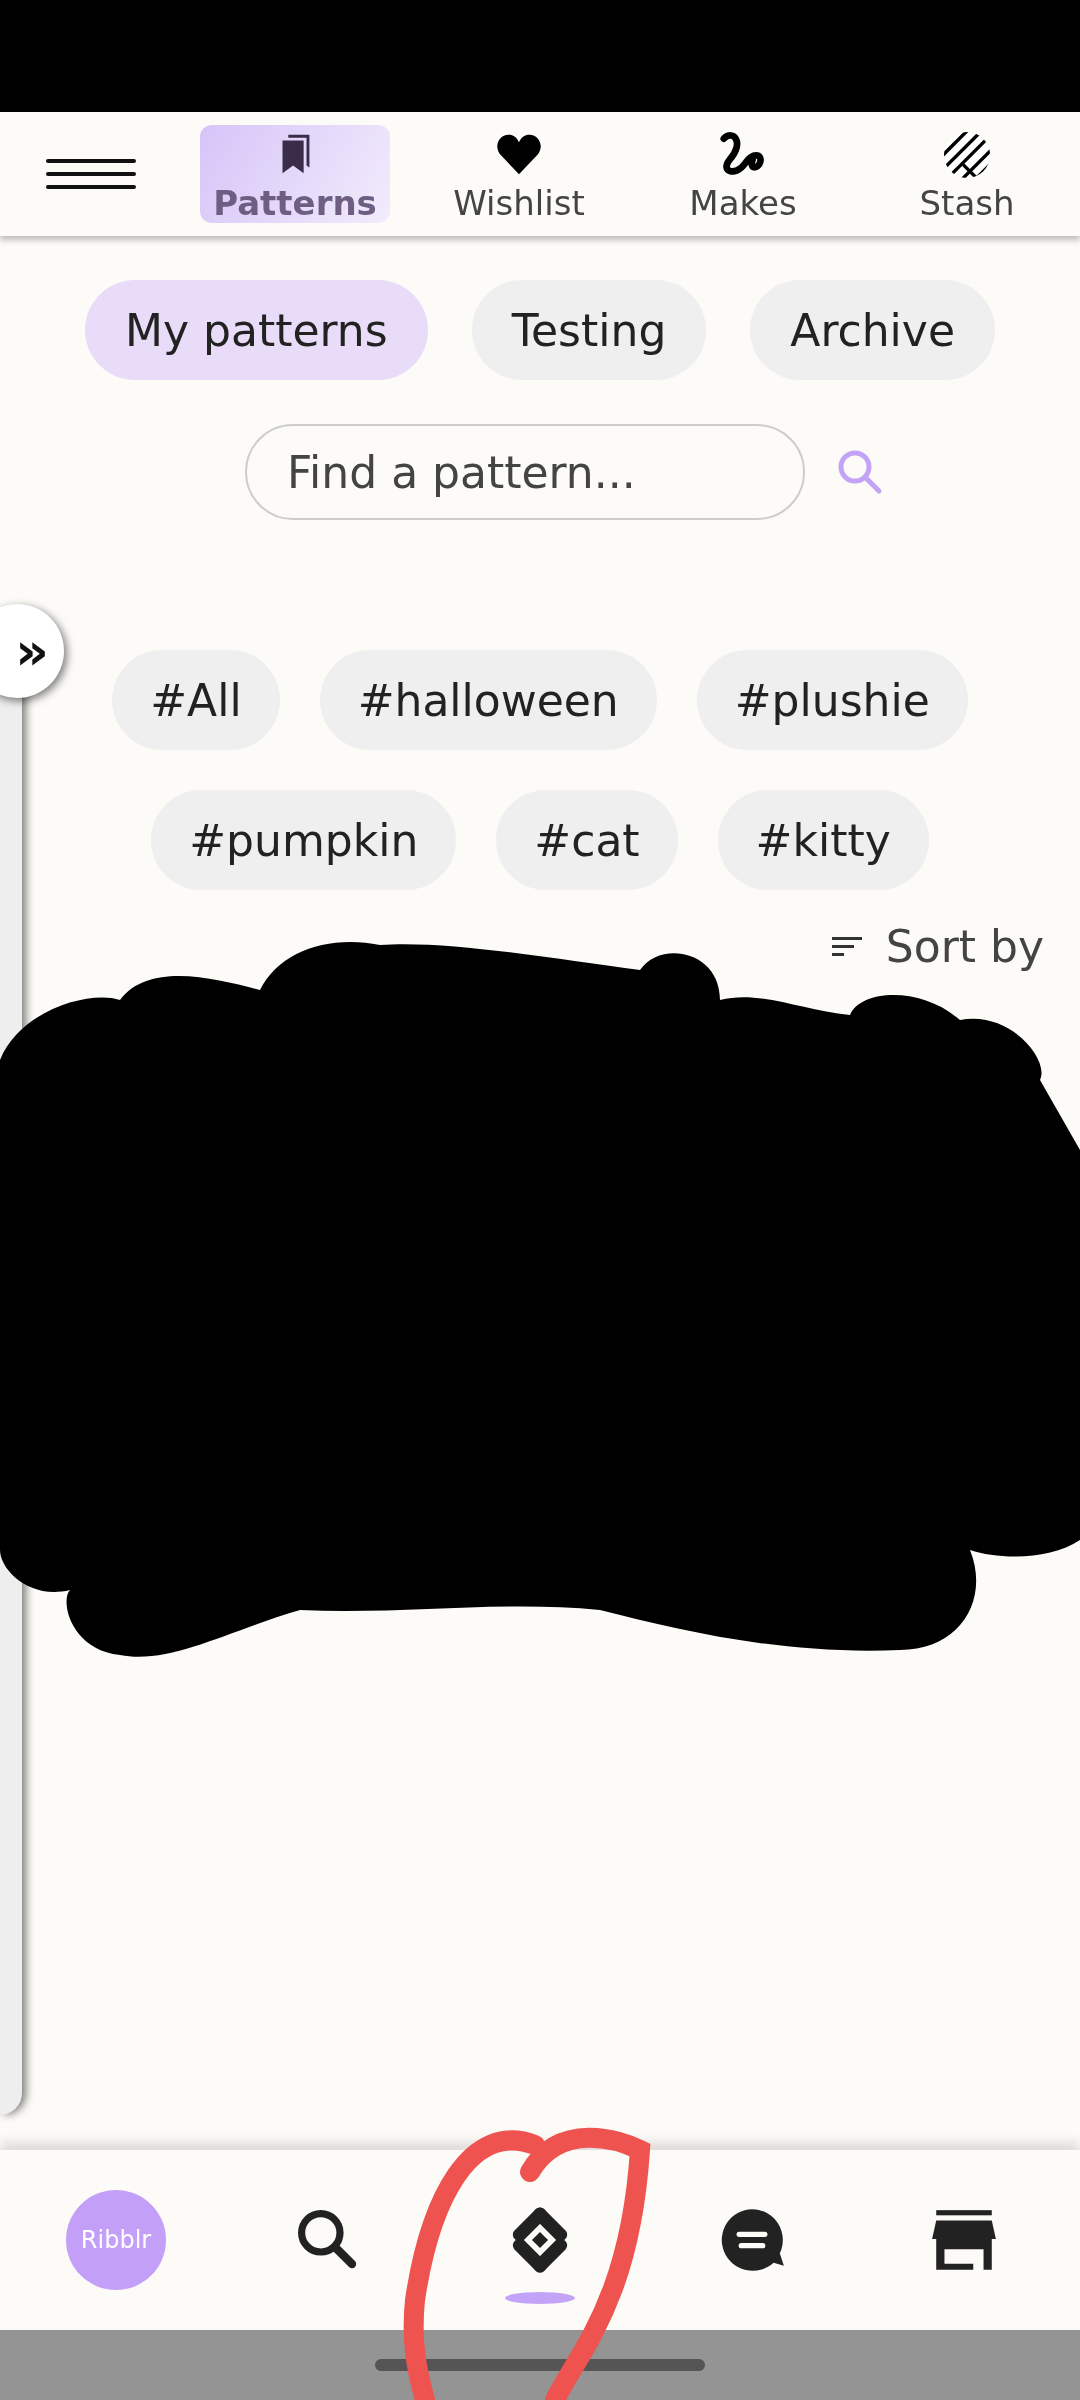  I want to click on sort-button: Sort by, so click(937, 946).